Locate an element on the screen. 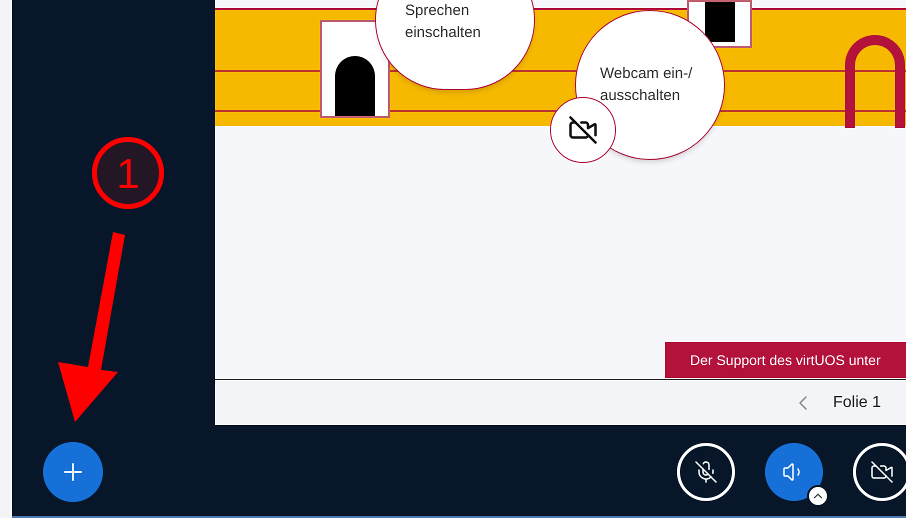 This screenshot has height=518, width=906. bubble-text: Sprechen einschalten is located at coordinates (443, 22).